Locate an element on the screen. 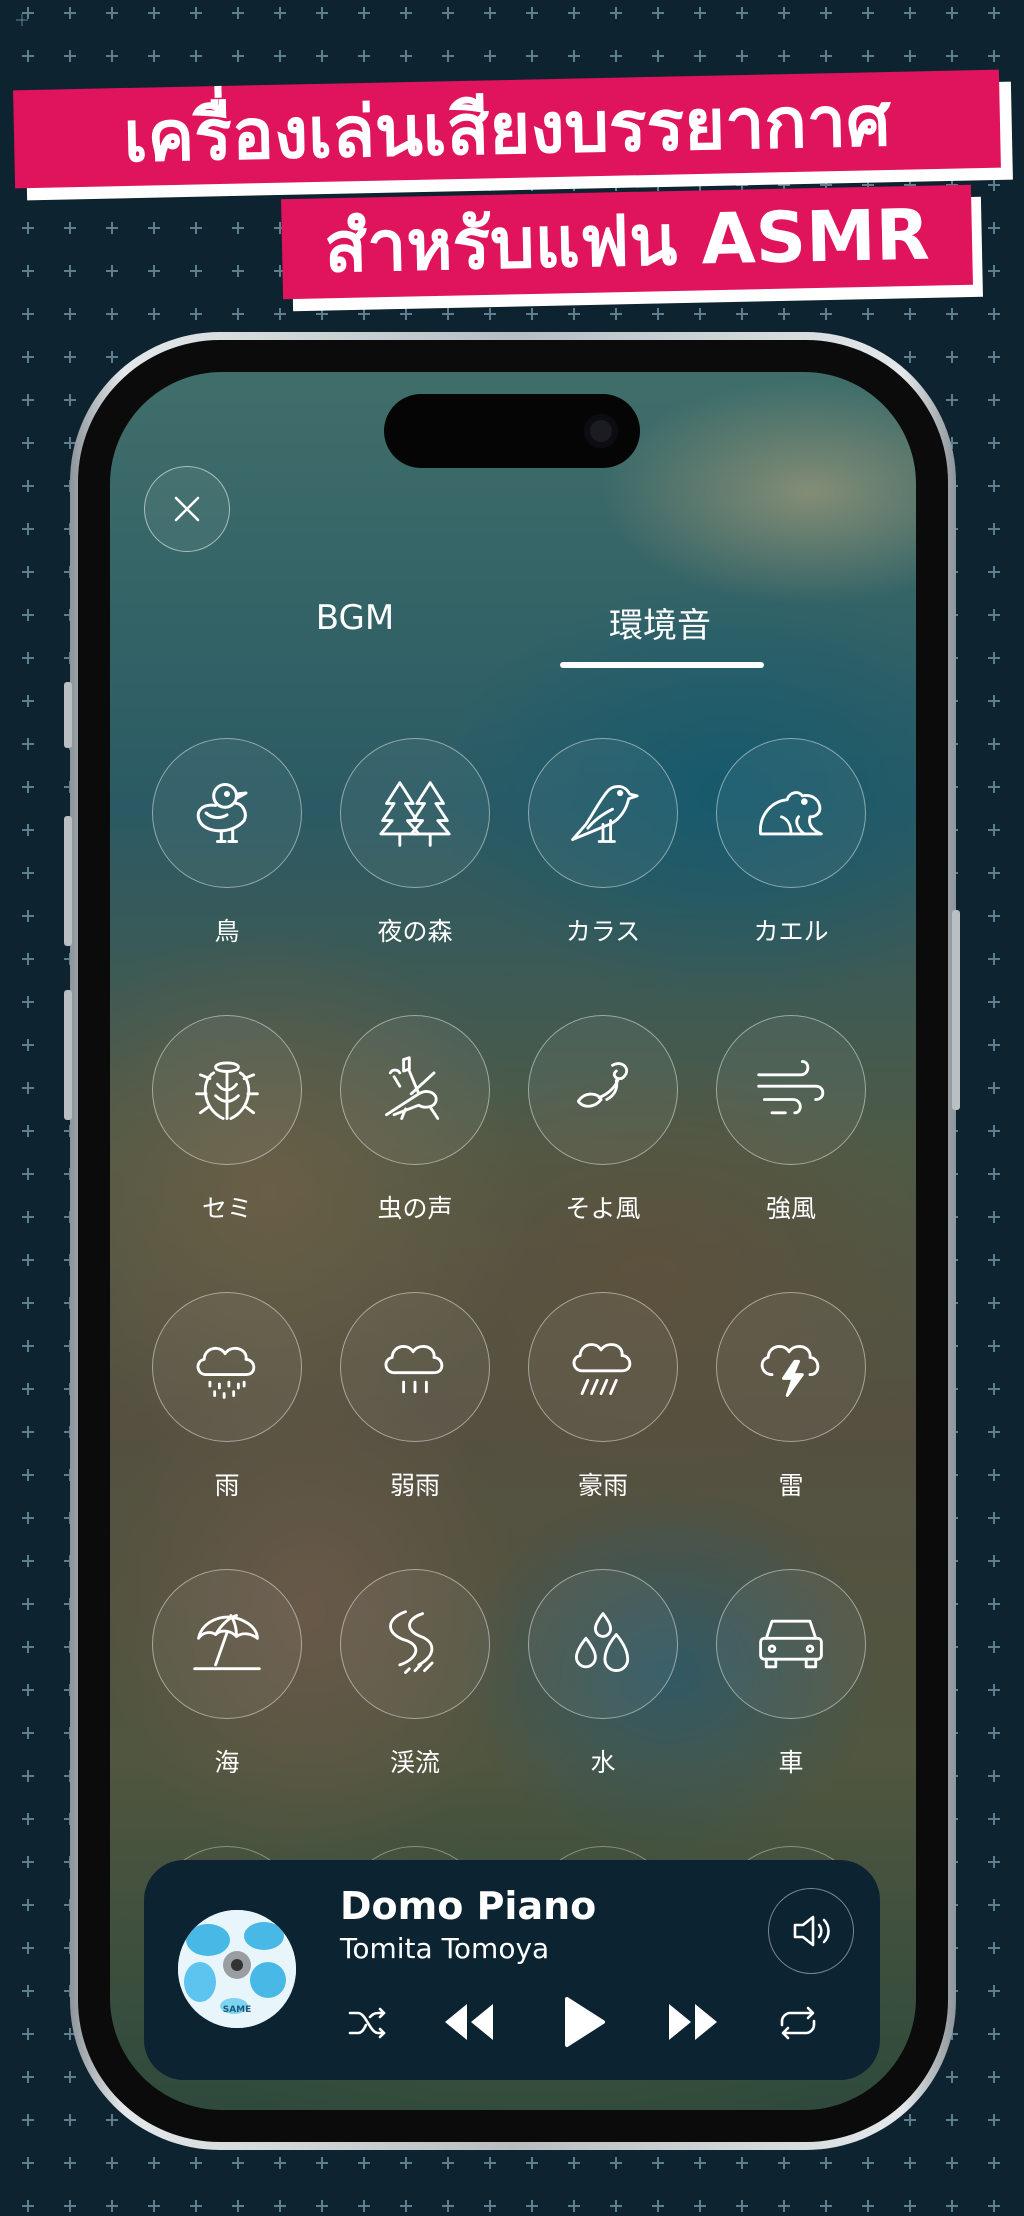 Image resolution: width=1024 pixels, height=2216 pixels. sound-tile-breeze: そよ風 is located at coordinates (603, 1120).